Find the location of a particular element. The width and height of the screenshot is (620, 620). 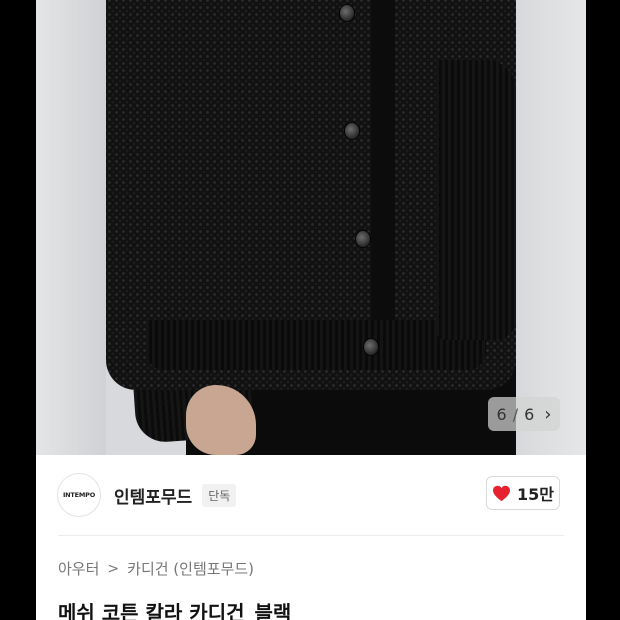

heart-icon is located at coordinates (501, 493).